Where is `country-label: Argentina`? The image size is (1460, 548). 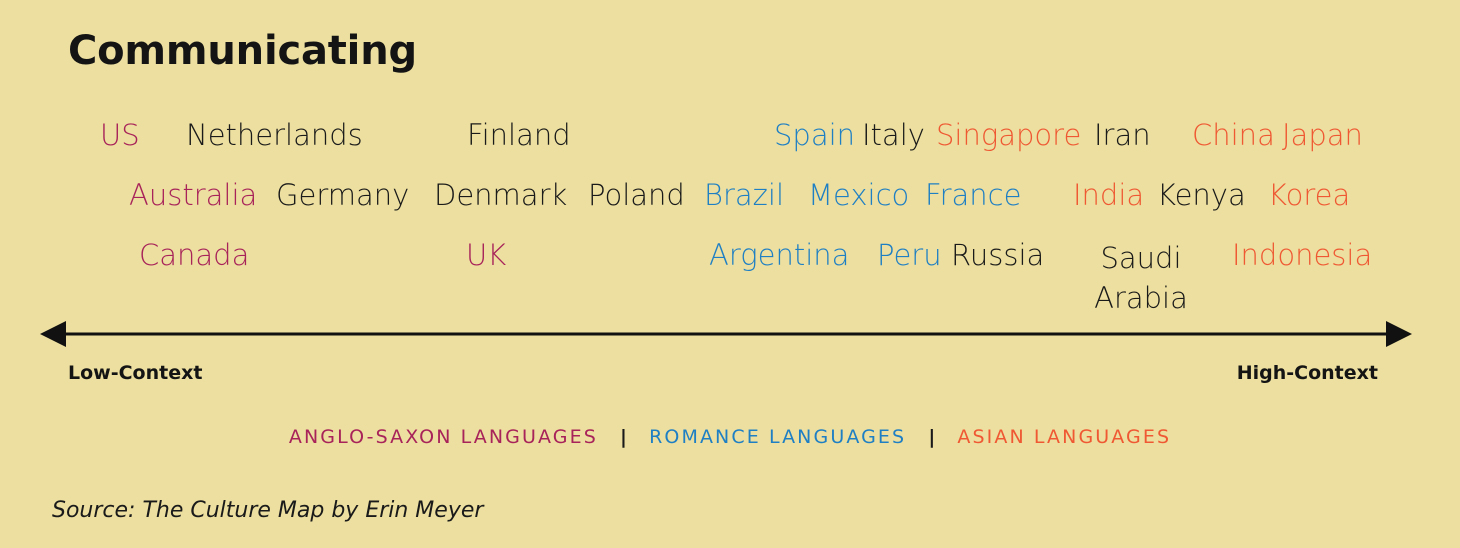 country-label: Argentina is located at coordinates (779, 255).